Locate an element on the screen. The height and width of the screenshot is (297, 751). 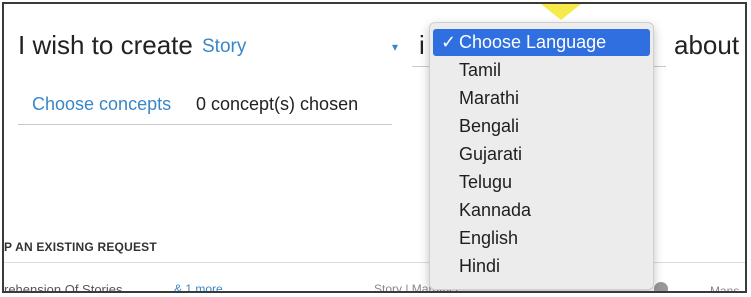
request-row-more-link: & 1 more is located at coordinates (198, 286).